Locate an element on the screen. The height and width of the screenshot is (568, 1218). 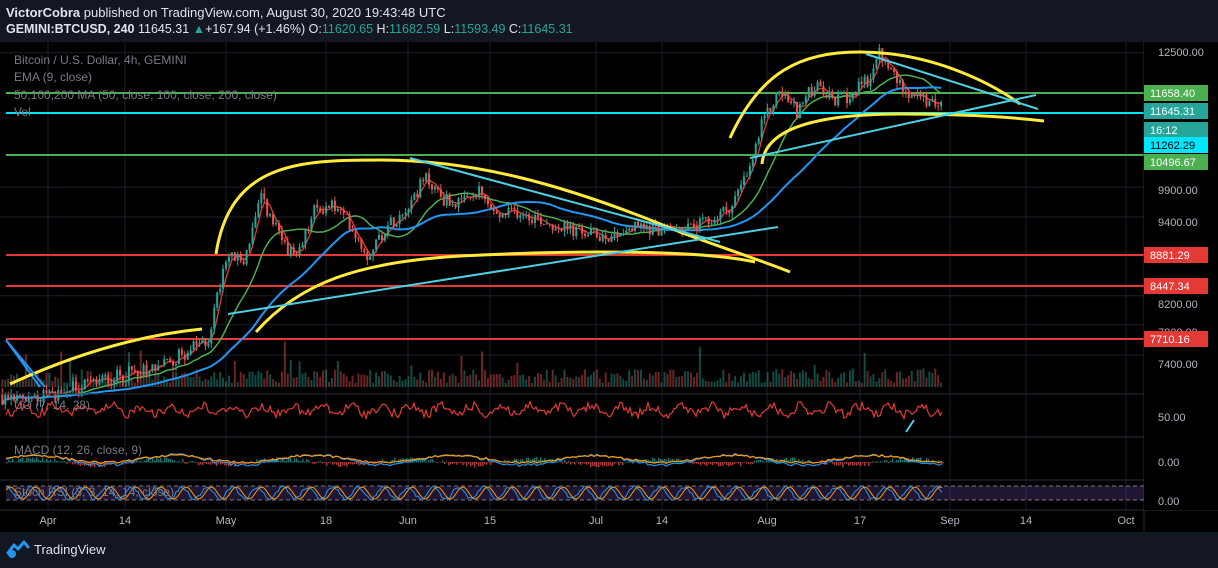
tradingview-brand: TradingView is located at coordinates (70, 549).